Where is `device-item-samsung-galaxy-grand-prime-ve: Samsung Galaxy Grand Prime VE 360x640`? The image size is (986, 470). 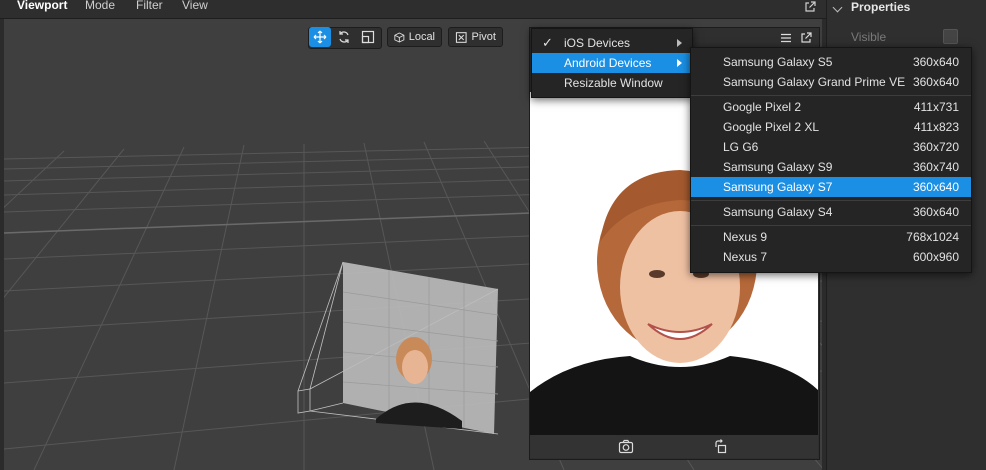
device-item-samsung-galaxy-grand-prime-ve: Samsung Galaxy Grand Prime VE 360x640 is located at coordinates (831, 82).